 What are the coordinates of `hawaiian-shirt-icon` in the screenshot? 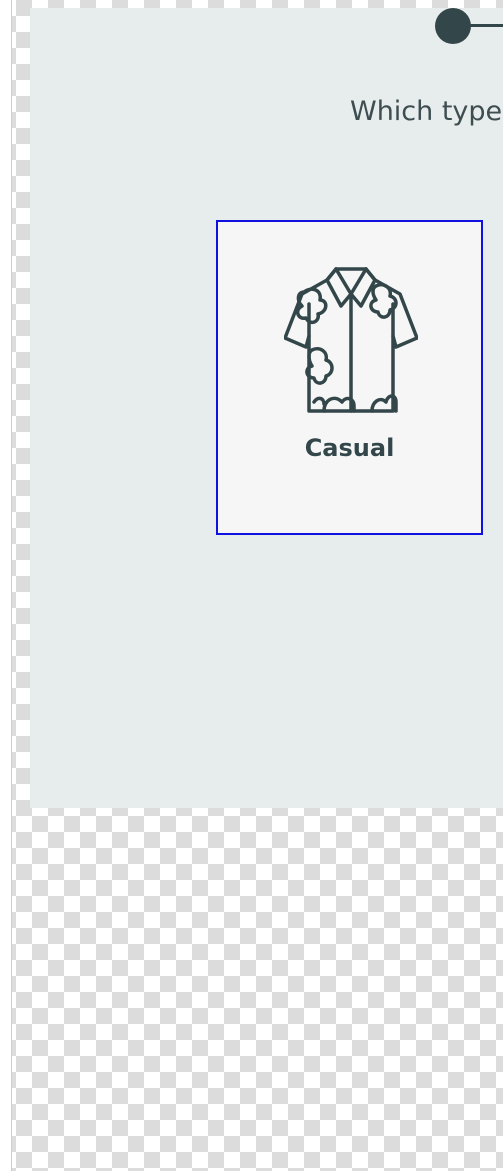 It's located at (351, 340).